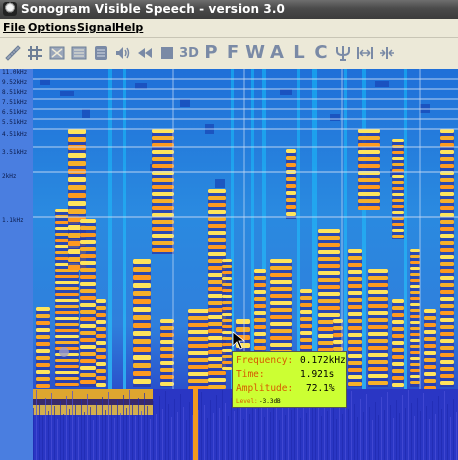 This screenshot has height=460, width=458. What do you see at coordinates (320, 388) in the screenshot?
I see `amplitude-value: 72.1%` at bounding box center [320, 388].